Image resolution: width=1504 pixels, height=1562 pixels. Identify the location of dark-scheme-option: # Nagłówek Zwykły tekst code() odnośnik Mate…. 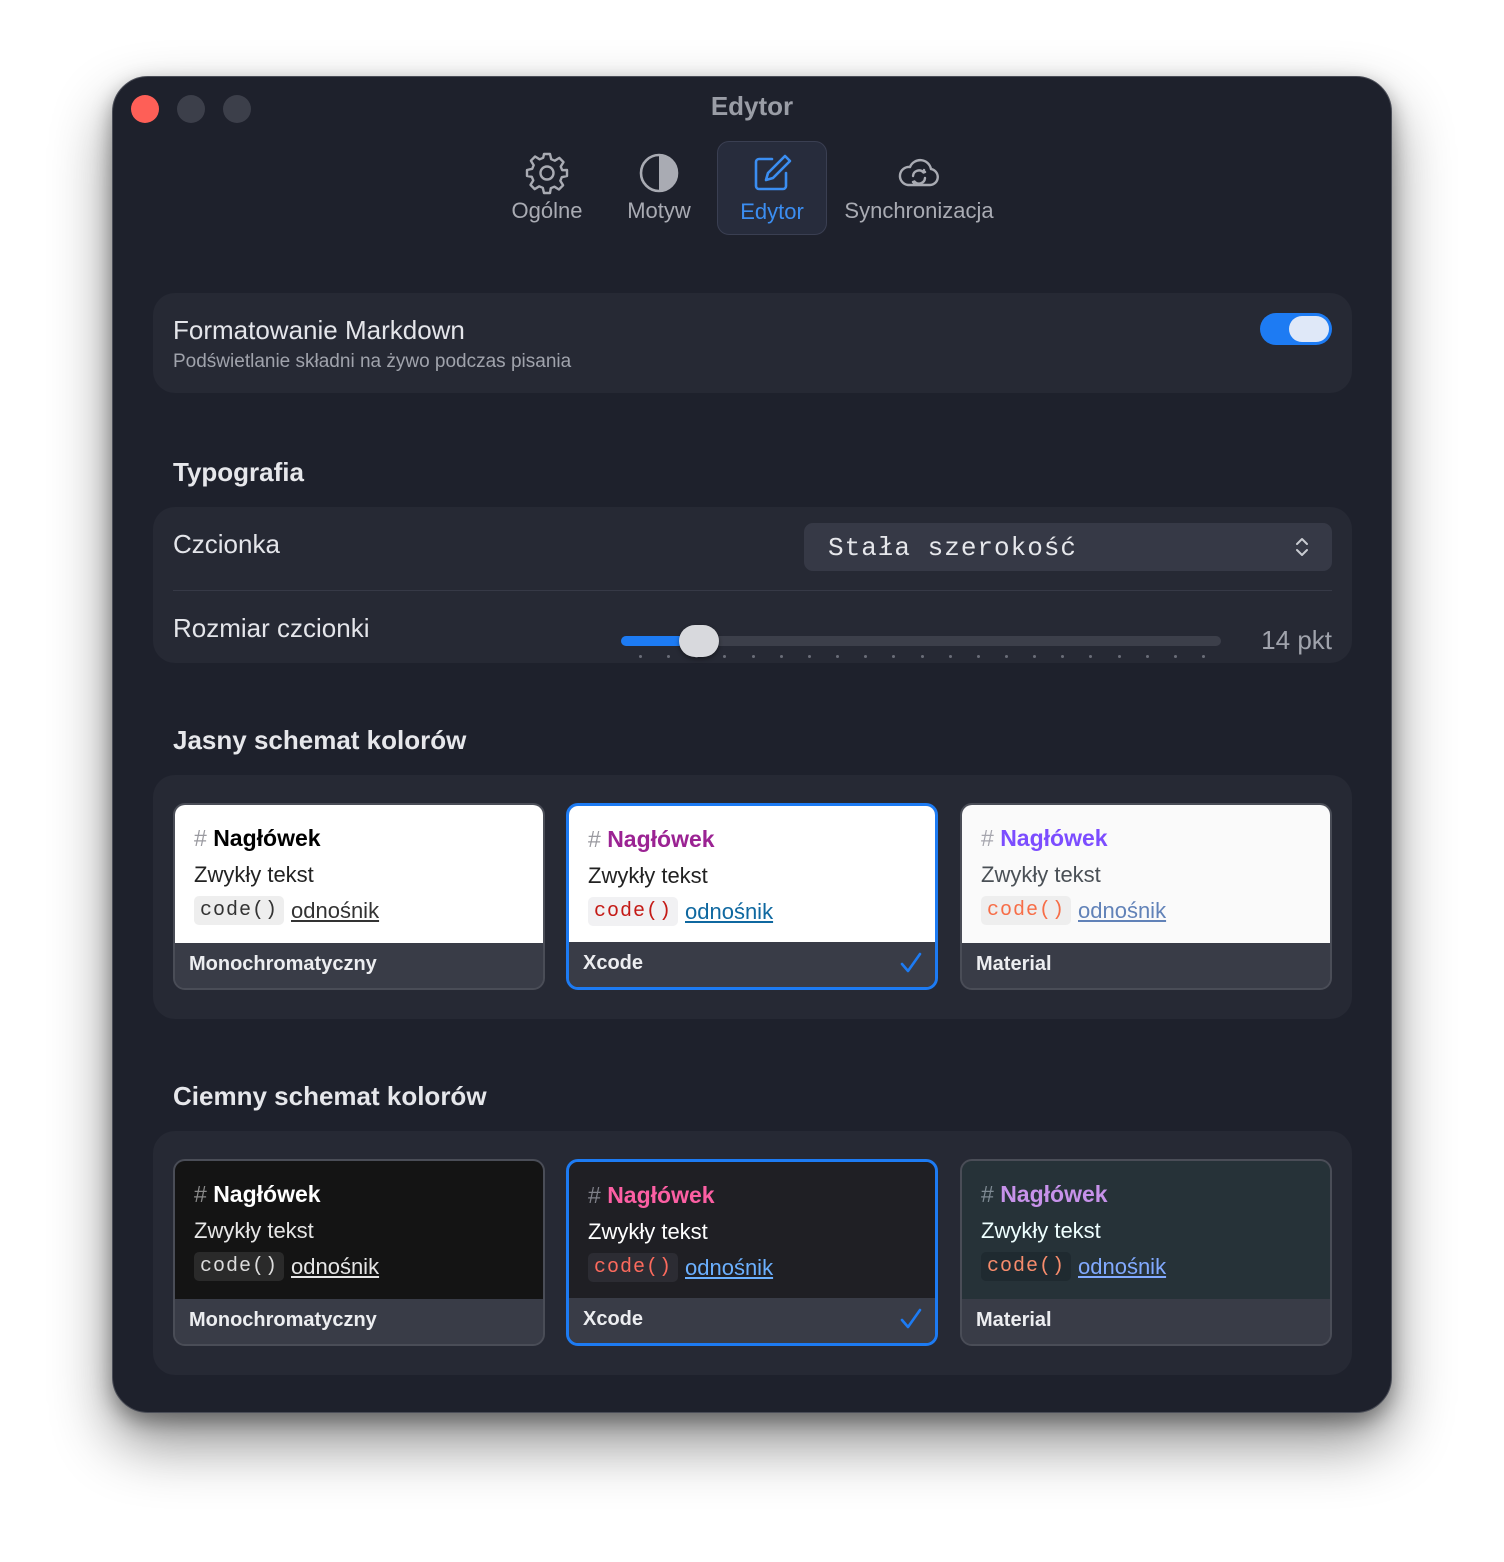
(1146, 1252).